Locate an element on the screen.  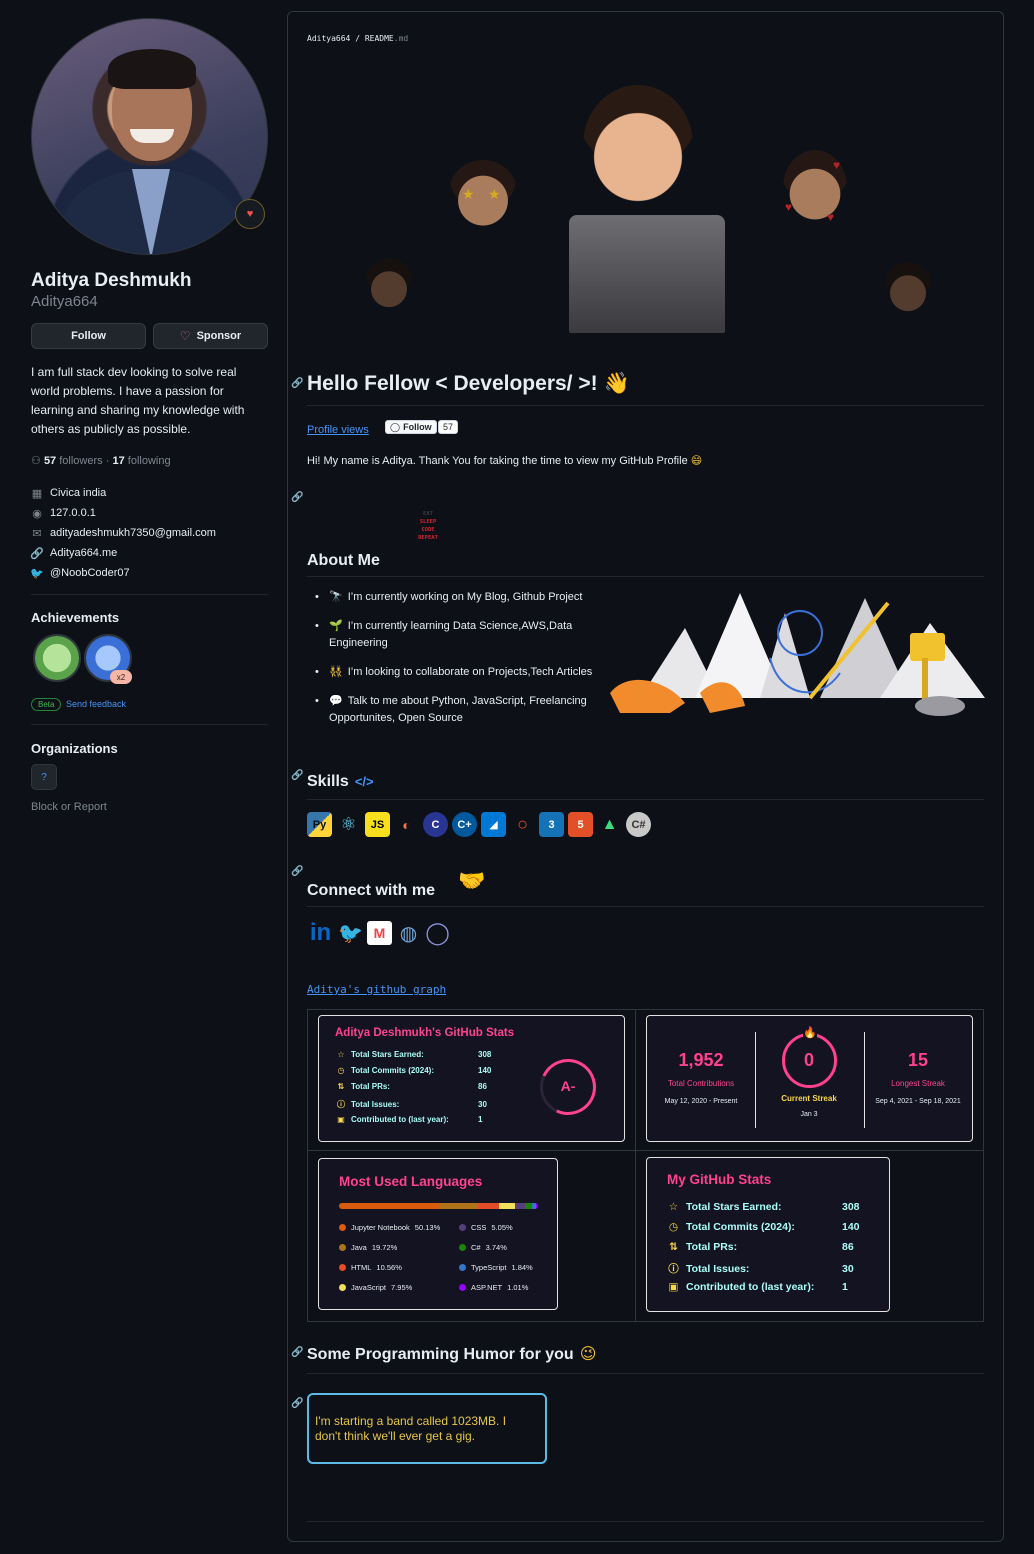
website-text: Aditya664.me is located at coordinates (83, 553).